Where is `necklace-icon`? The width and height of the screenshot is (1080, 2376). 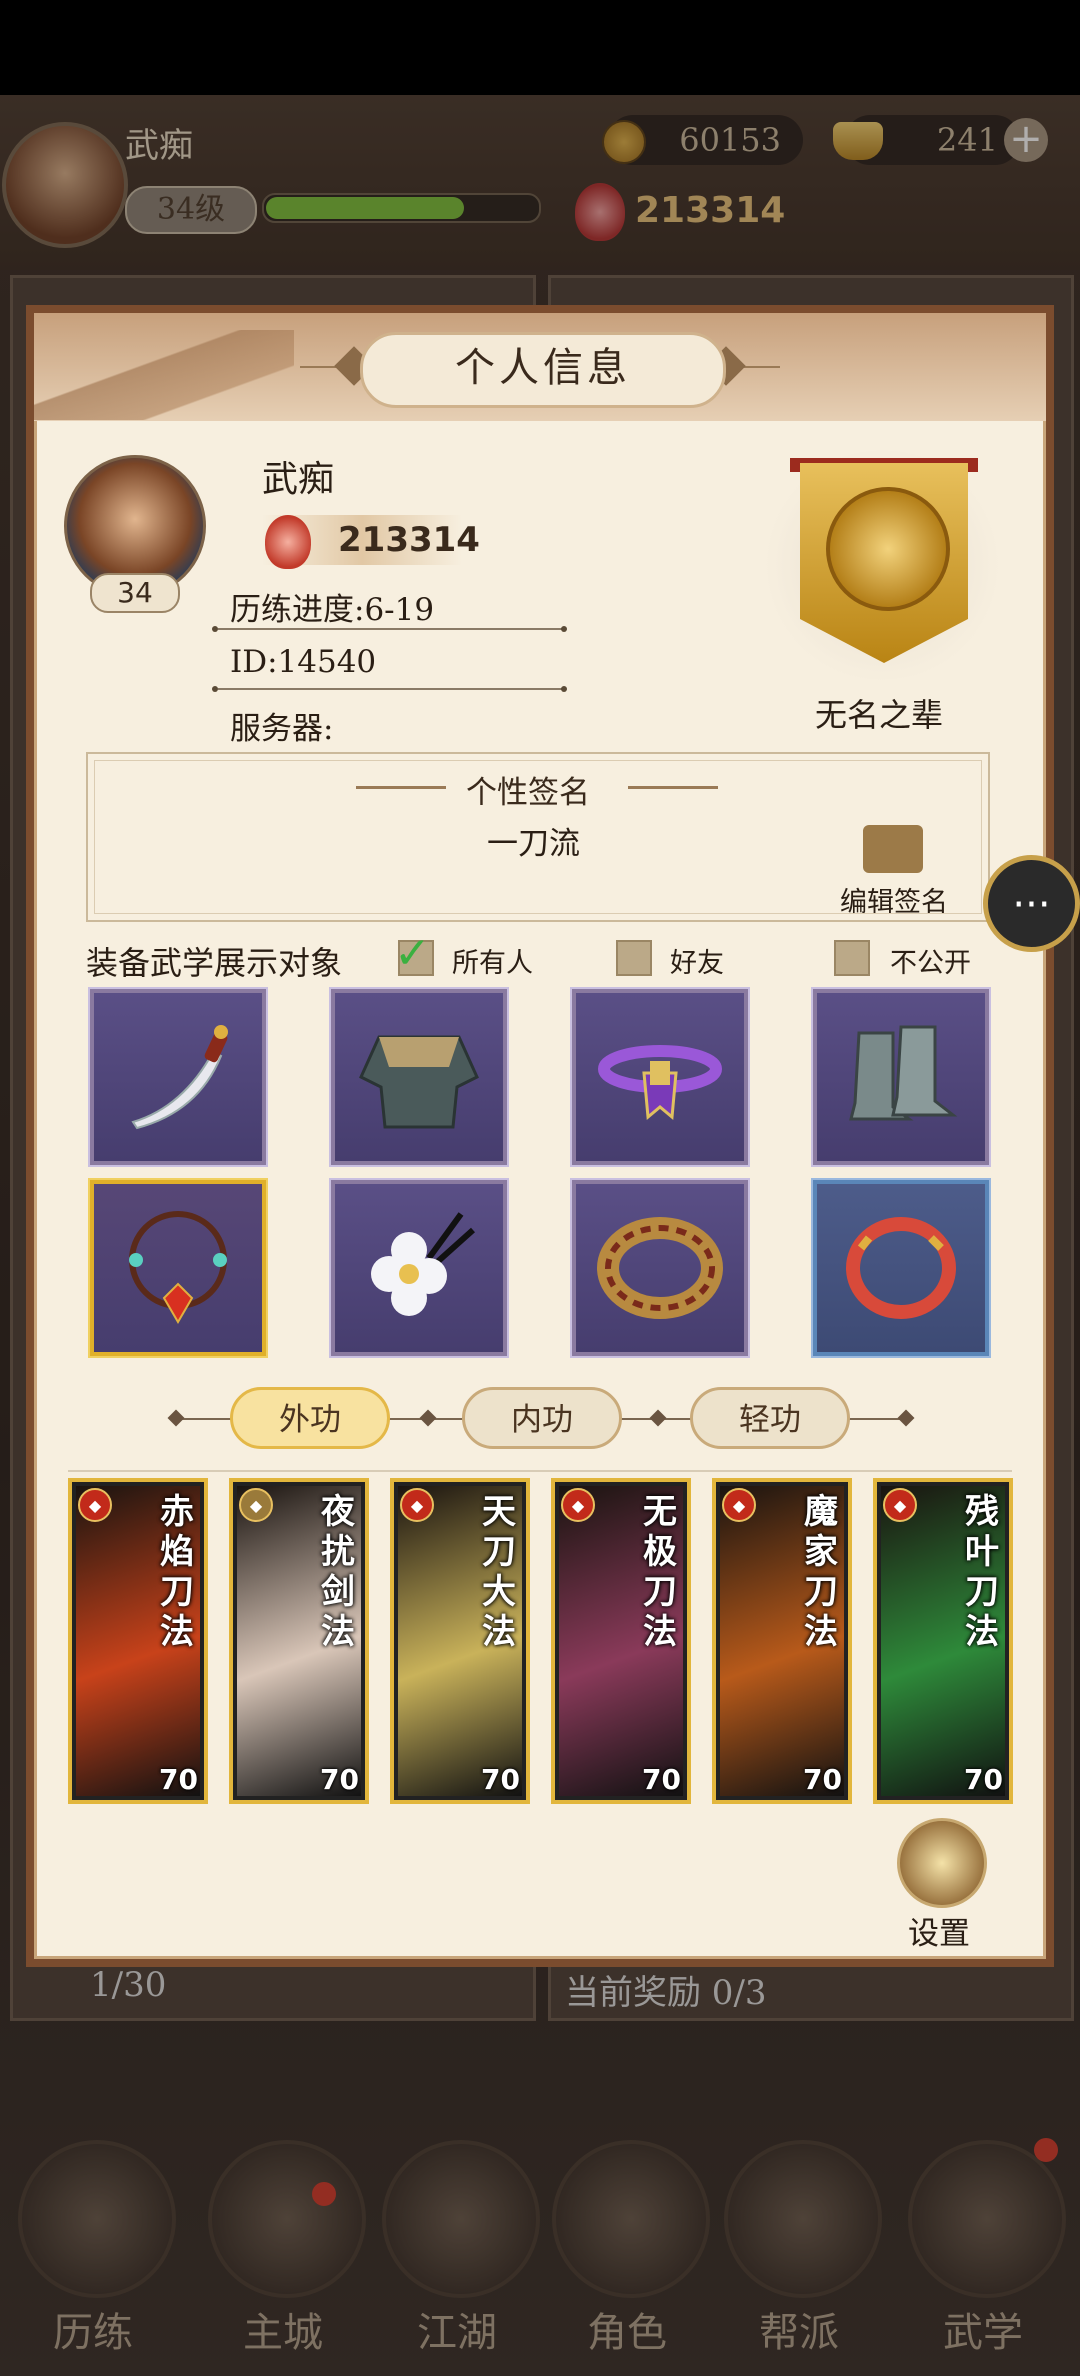
necklace-icon is located at coordinates (178, 1267).